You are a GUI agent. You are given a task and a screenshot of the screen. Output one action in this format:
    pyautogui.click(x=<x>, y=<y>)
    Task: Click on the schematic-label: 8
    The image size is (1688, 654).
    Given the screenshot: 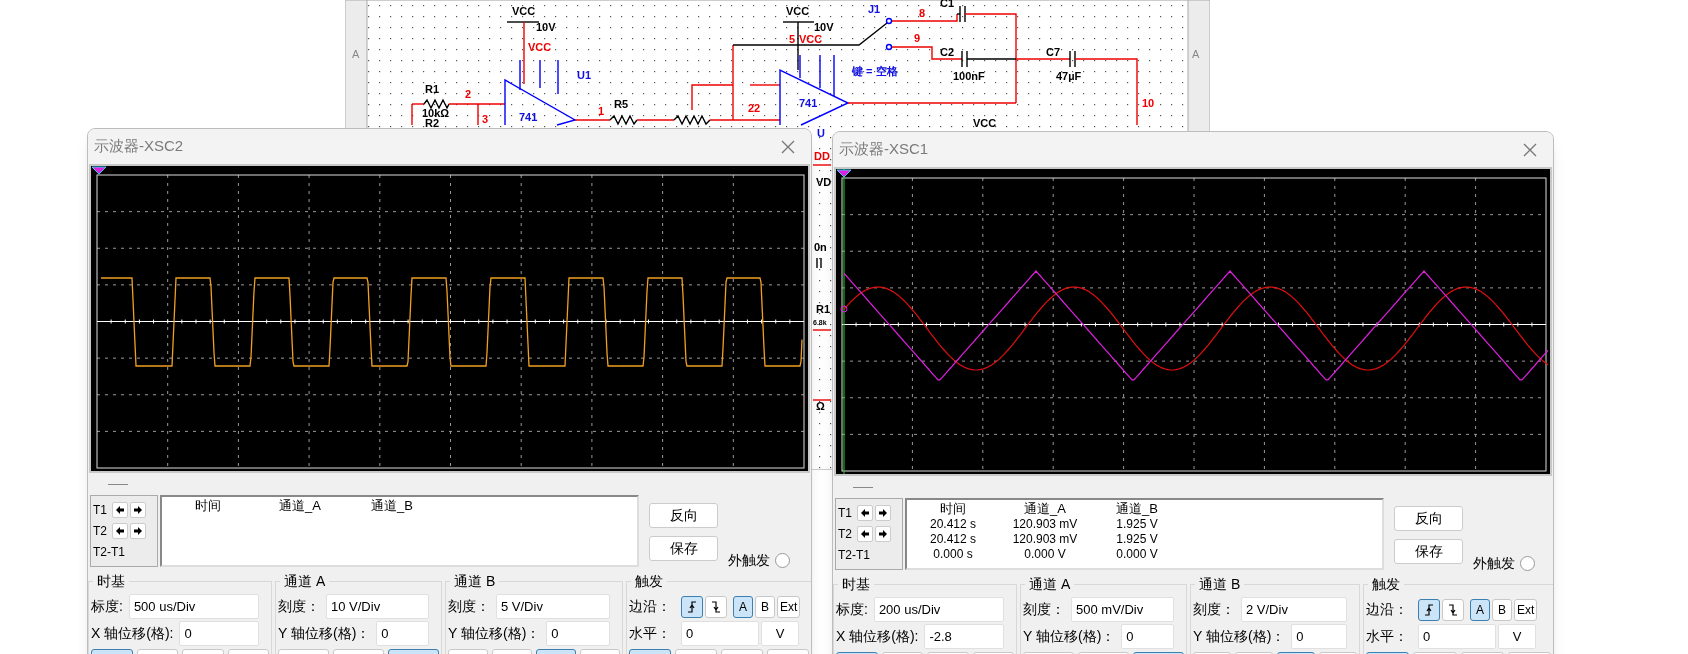 What is the action you would take?
    pyautogui.click(x=922, y=12)
    